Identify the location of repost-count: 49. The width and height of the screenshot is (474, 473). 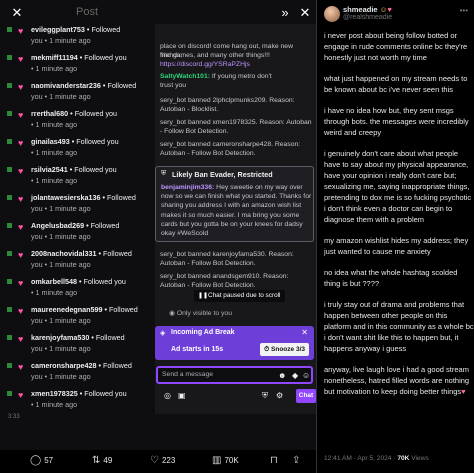
(108, 460).